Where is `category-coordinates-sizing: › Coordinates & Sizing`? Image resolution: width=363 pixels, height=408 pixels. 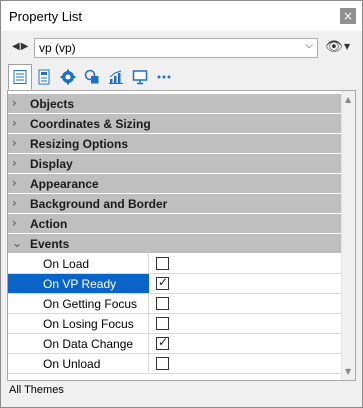 category-coordinates-sizing: › Coordinates & Sizing is located at coordinates (175, 124).